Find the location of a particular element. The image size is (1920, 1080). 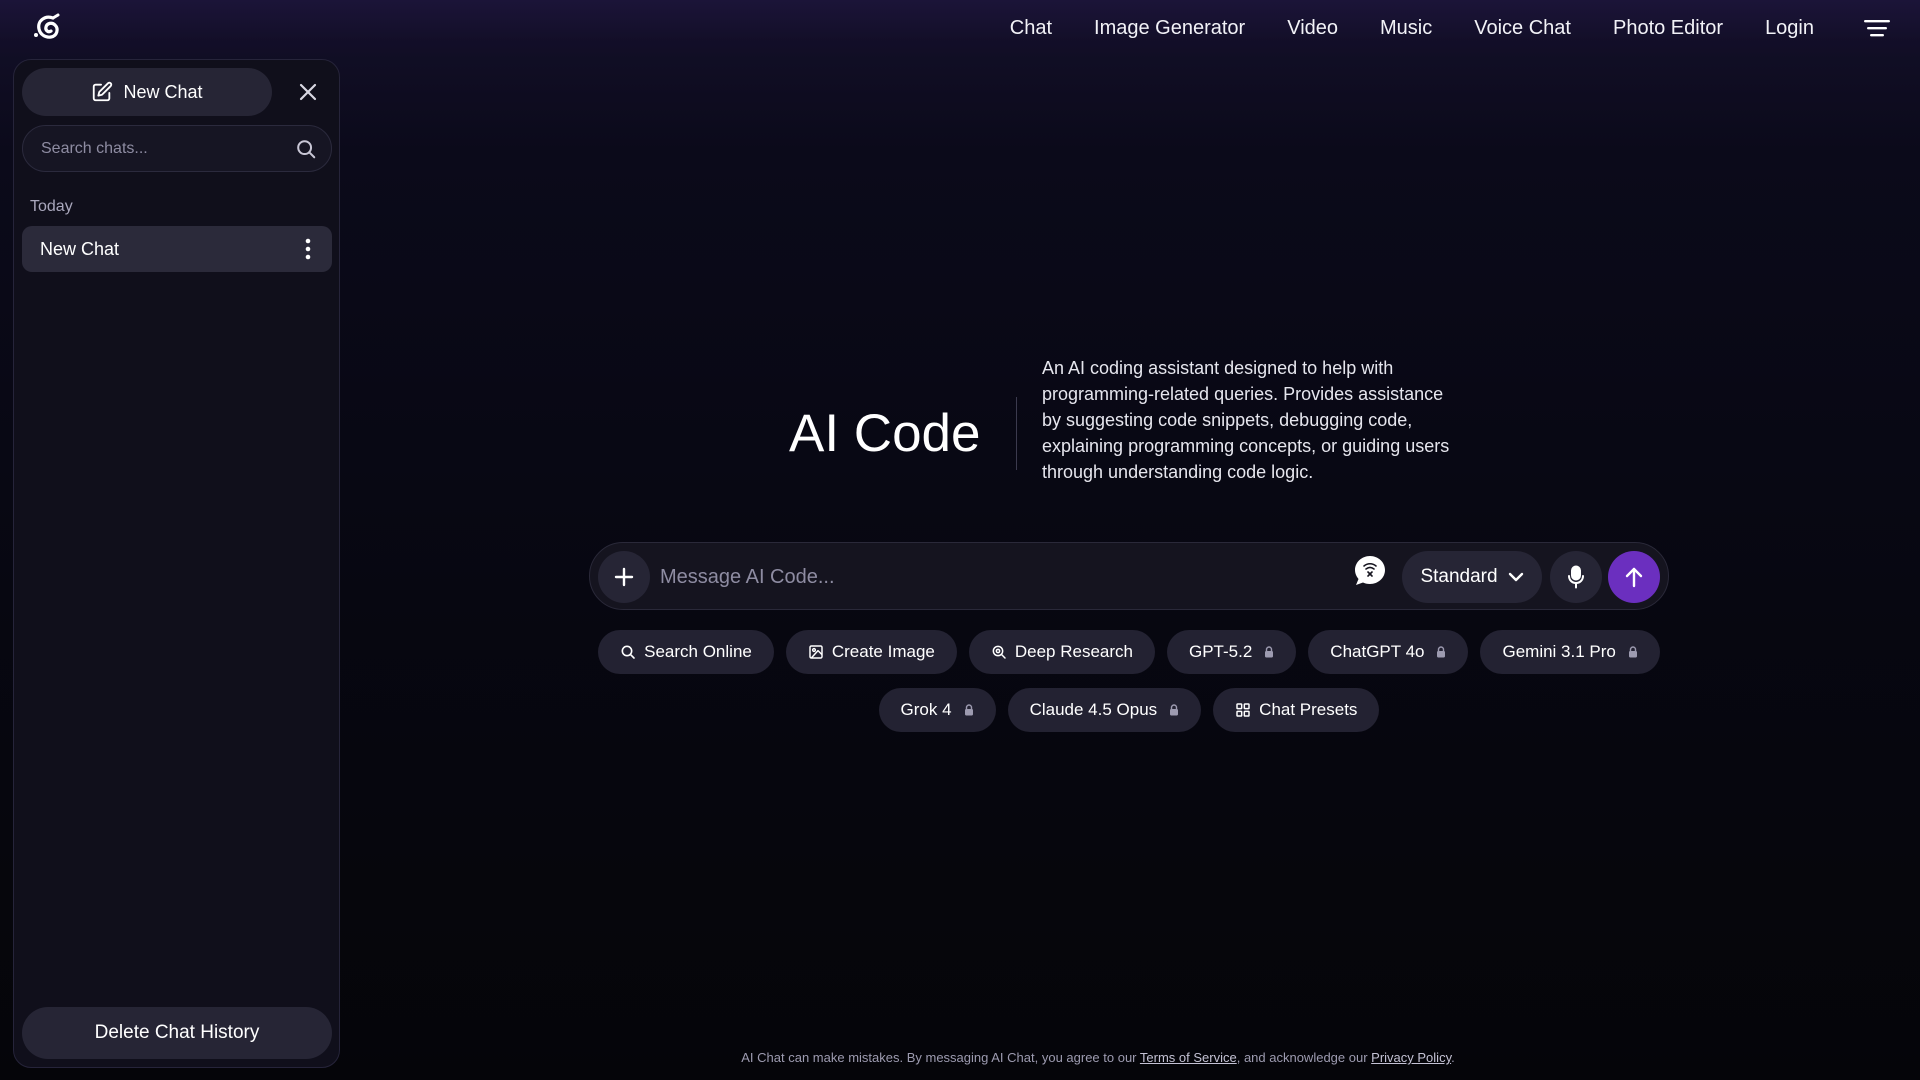

chatgpt-4o-label: ChatGPT 4o is located at coordinates (1377, 651).